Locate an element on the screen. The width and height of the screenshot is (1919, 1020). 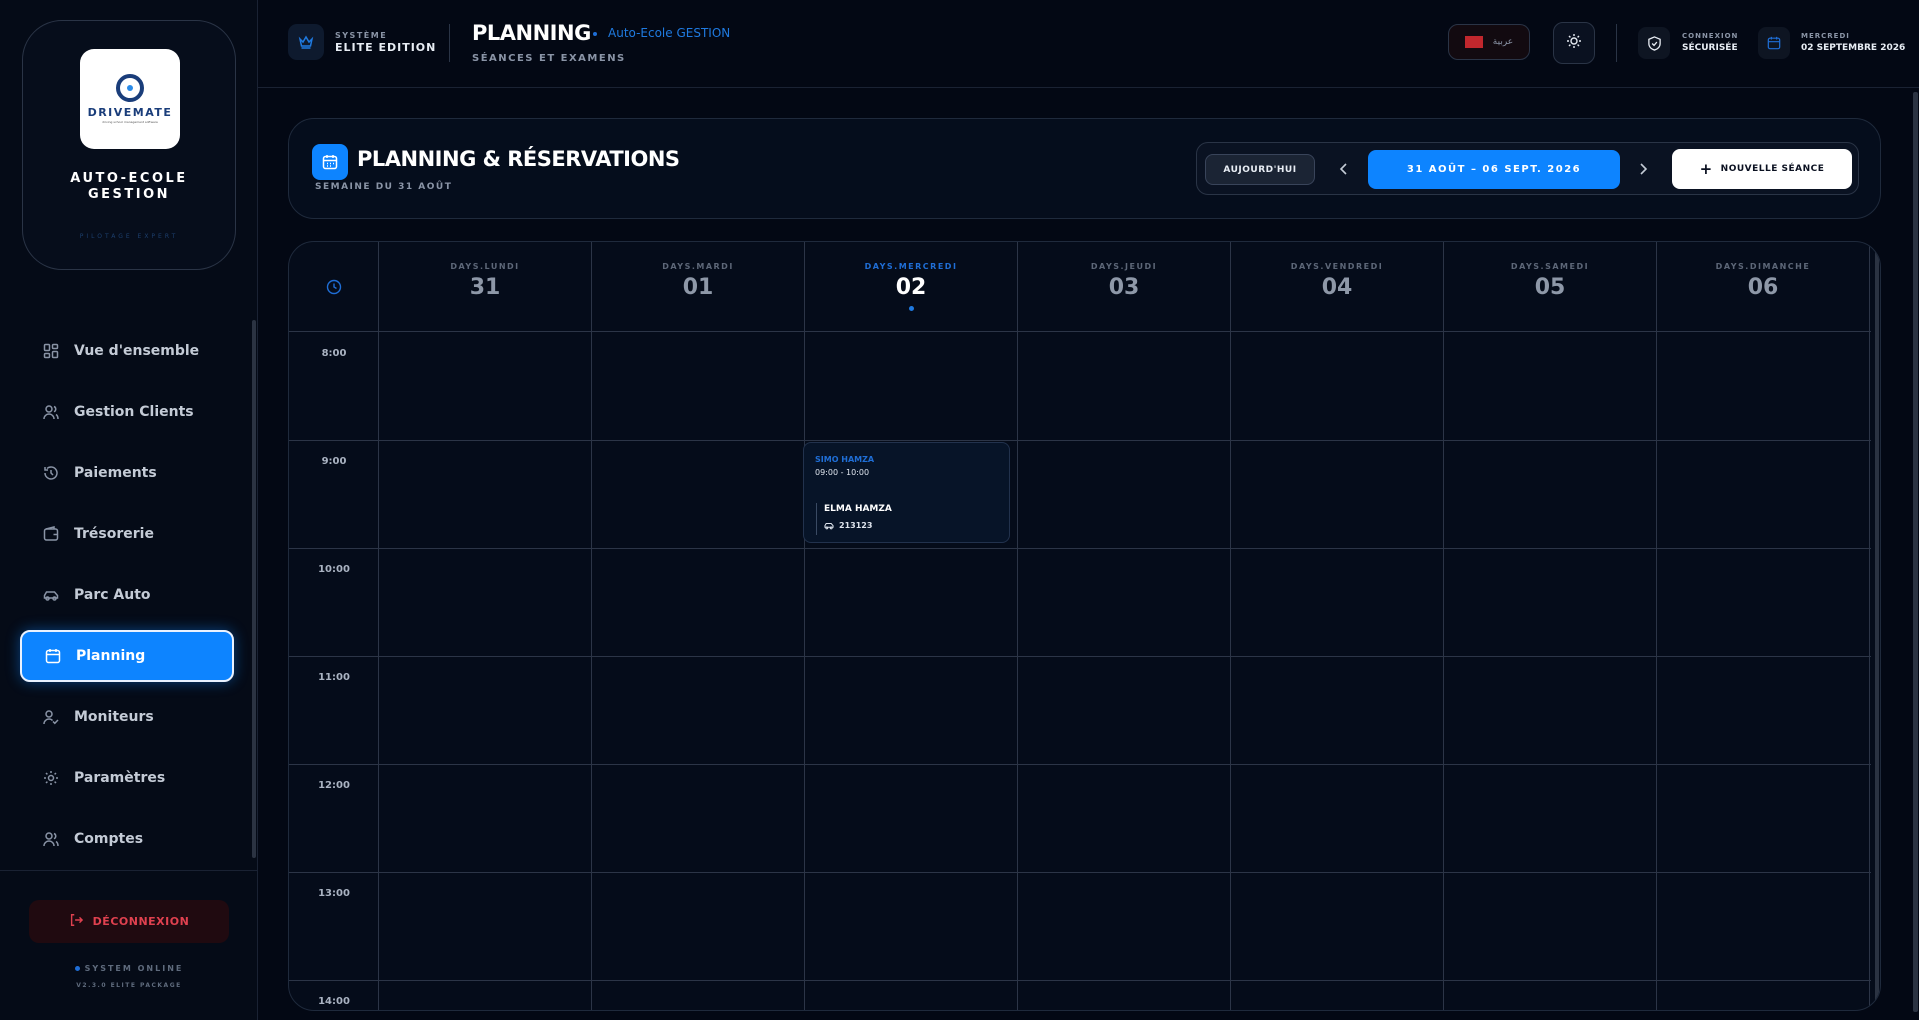
sidebar-item-planning: Planning is located at coordinates (127, 656).